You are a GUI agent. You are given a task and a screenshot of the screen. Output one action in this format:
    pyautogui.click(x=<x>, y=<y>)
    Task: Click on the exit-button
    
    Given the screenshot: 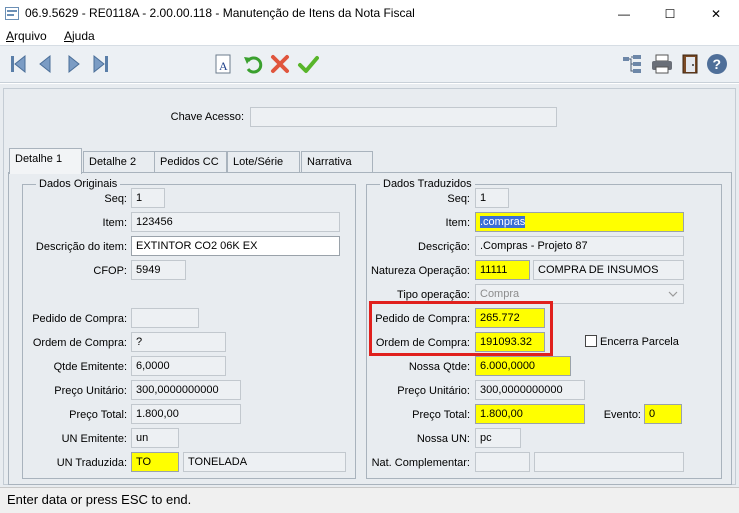 What is the action you would take?
    pyautogui.click(x=690, y=64)
    